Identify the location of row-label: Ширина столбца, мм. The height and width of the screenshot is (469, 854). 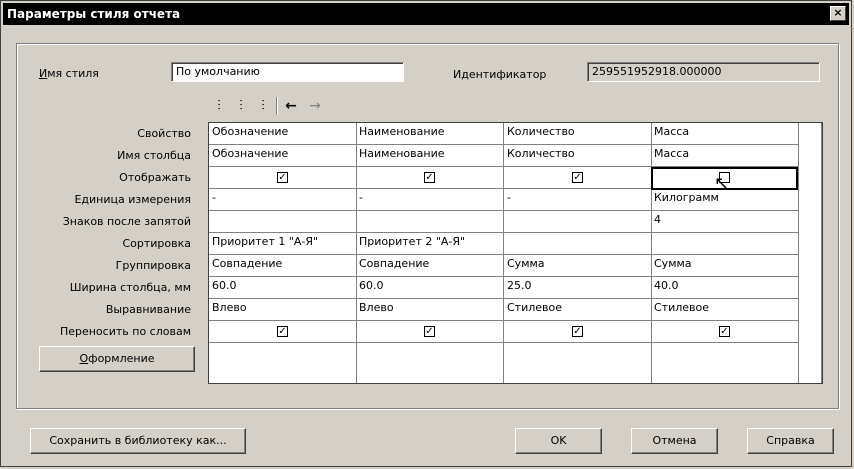
(130, 287).